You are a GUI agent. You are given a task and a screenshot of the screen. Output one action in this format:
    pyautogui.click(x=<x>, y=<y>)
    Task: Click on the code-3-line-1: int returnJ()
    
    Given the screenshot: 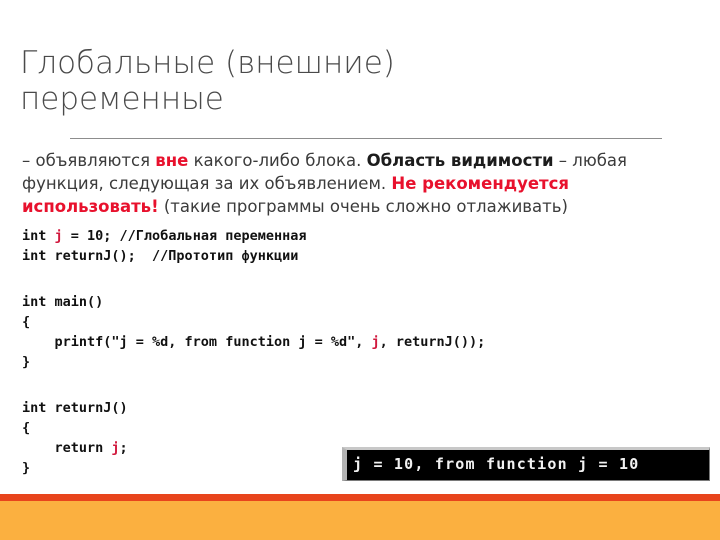 What is the action you would take?
    pyautogui.click(x=75, y=408)
    